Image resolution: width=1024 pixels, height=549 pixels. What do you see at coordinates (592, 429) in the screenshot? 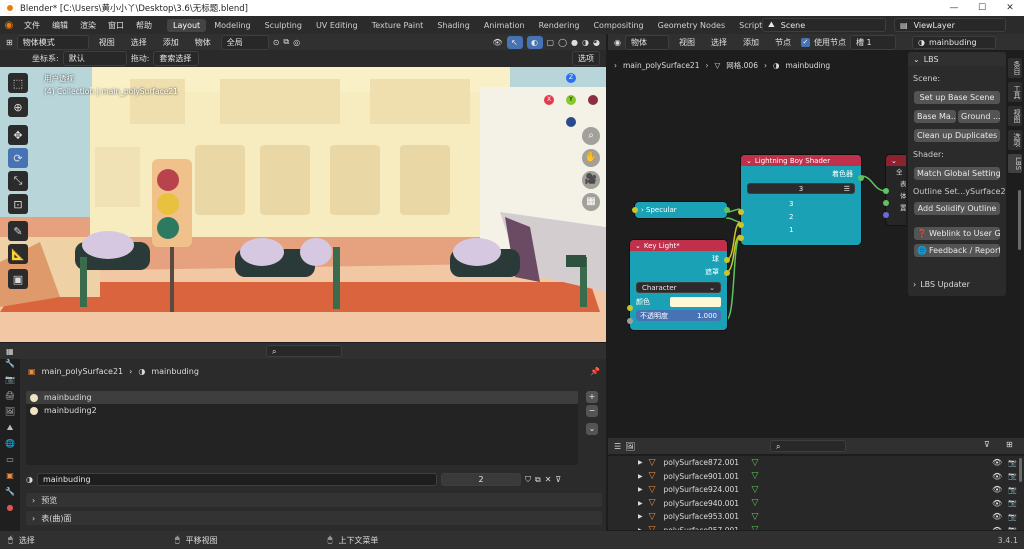
I see `slot-menu-button: ⌄` at bounding box center [592, 429].